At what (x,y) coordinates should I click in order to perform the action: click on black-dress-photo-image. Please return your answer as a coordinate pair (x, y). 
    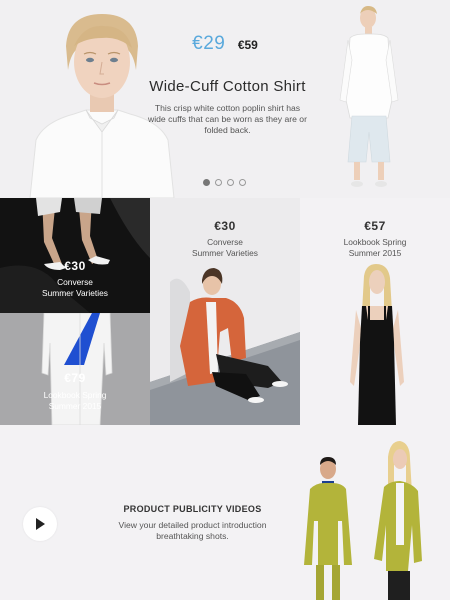
    Looking at the image, I should click on (375, 343).